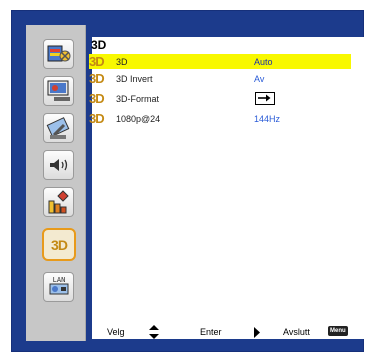 The image size is (375, 363). Describe the element at coordinates (257, 332) in the screenshot. I see `right-arrow-icon` at that location.